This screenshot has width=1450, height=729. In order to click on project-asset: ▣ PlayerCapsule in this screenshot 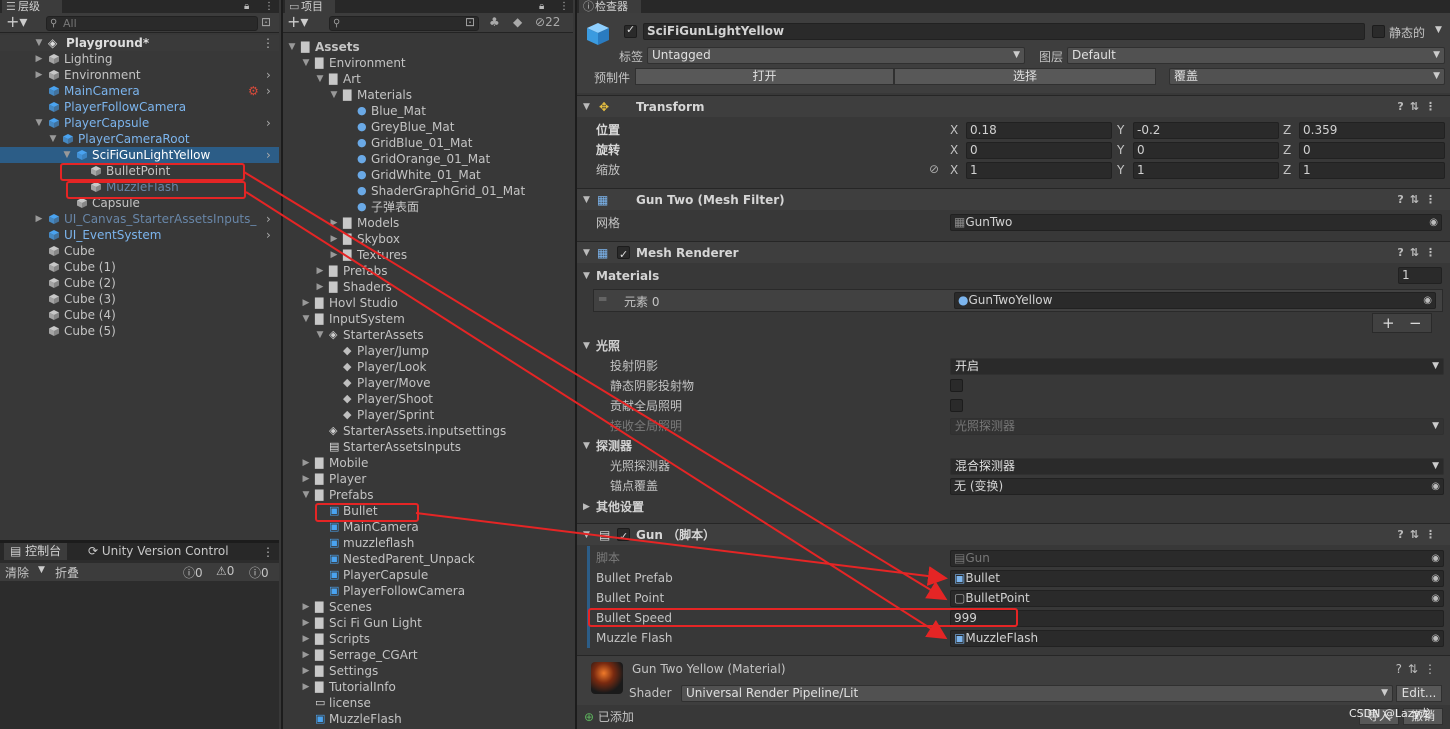, I will do `click(428, 575)`.